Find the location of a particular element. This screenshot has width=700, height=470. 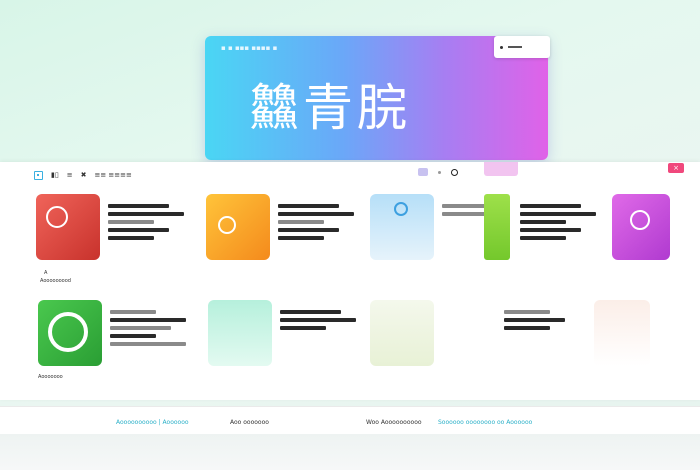

hero-breadcrumb: ▪ ▪ ▪▪▪ ▪▪▪▪ ▪ is located at coordinates (249, 48).